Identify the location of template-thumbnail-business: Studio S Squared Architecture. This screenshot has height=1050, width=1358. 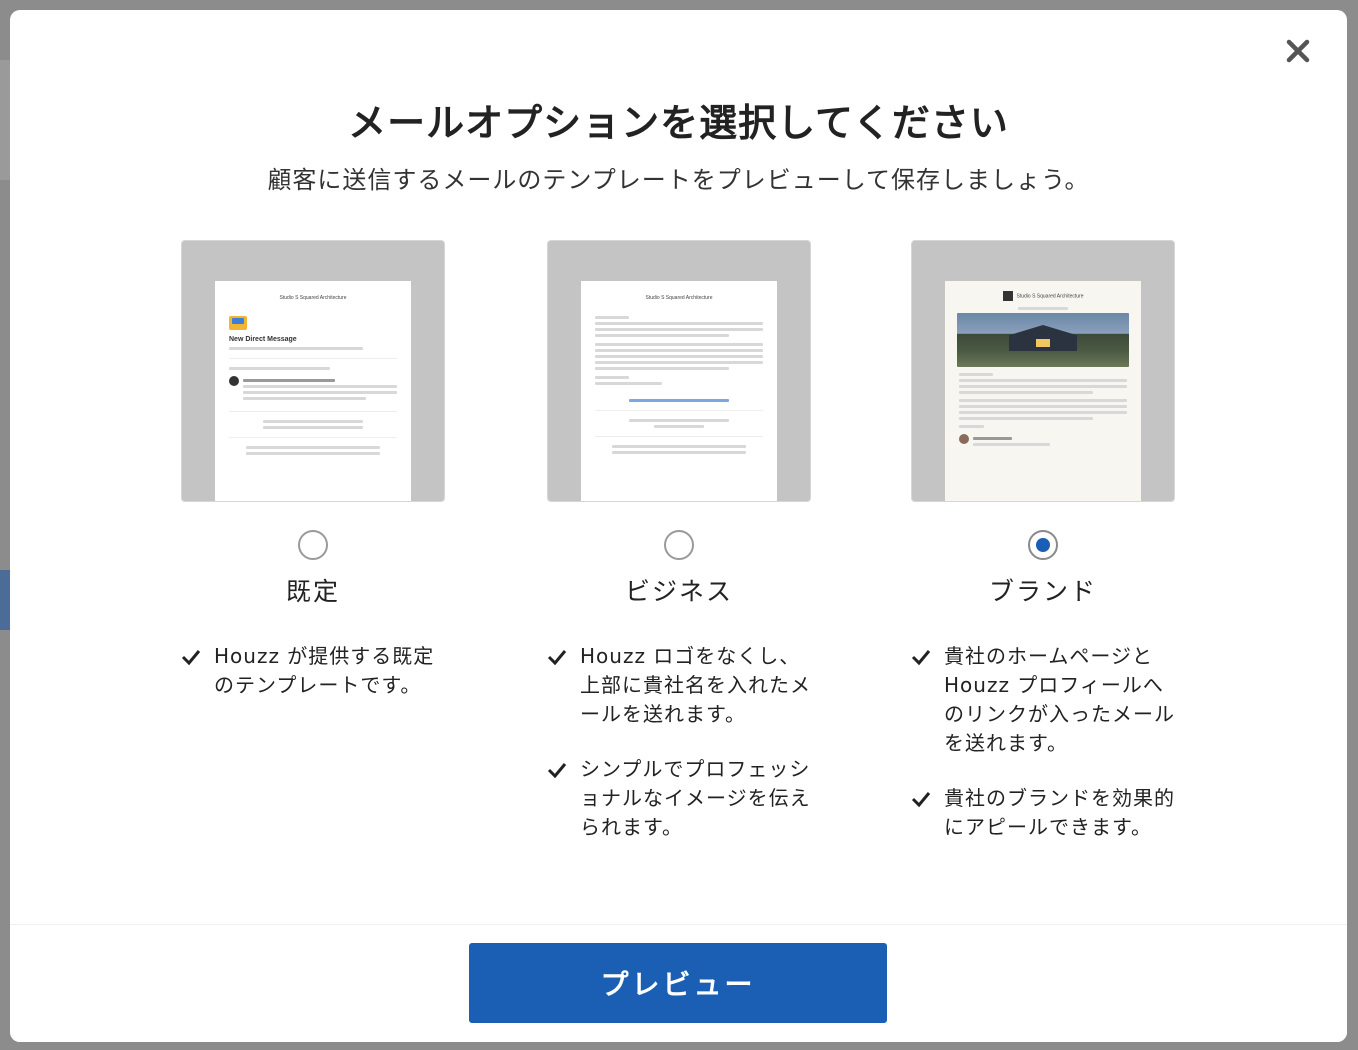
(679, 371).